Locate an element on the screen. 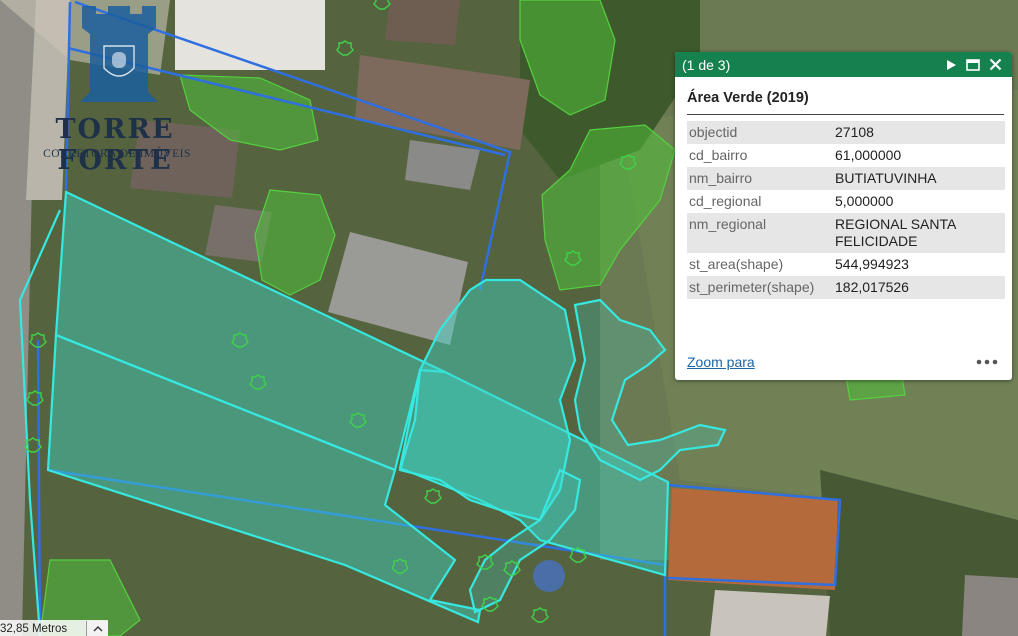 The height and width of the screenshot is (636, 1018). attribute-key: cd_regional is located at coordinates (725, 201).